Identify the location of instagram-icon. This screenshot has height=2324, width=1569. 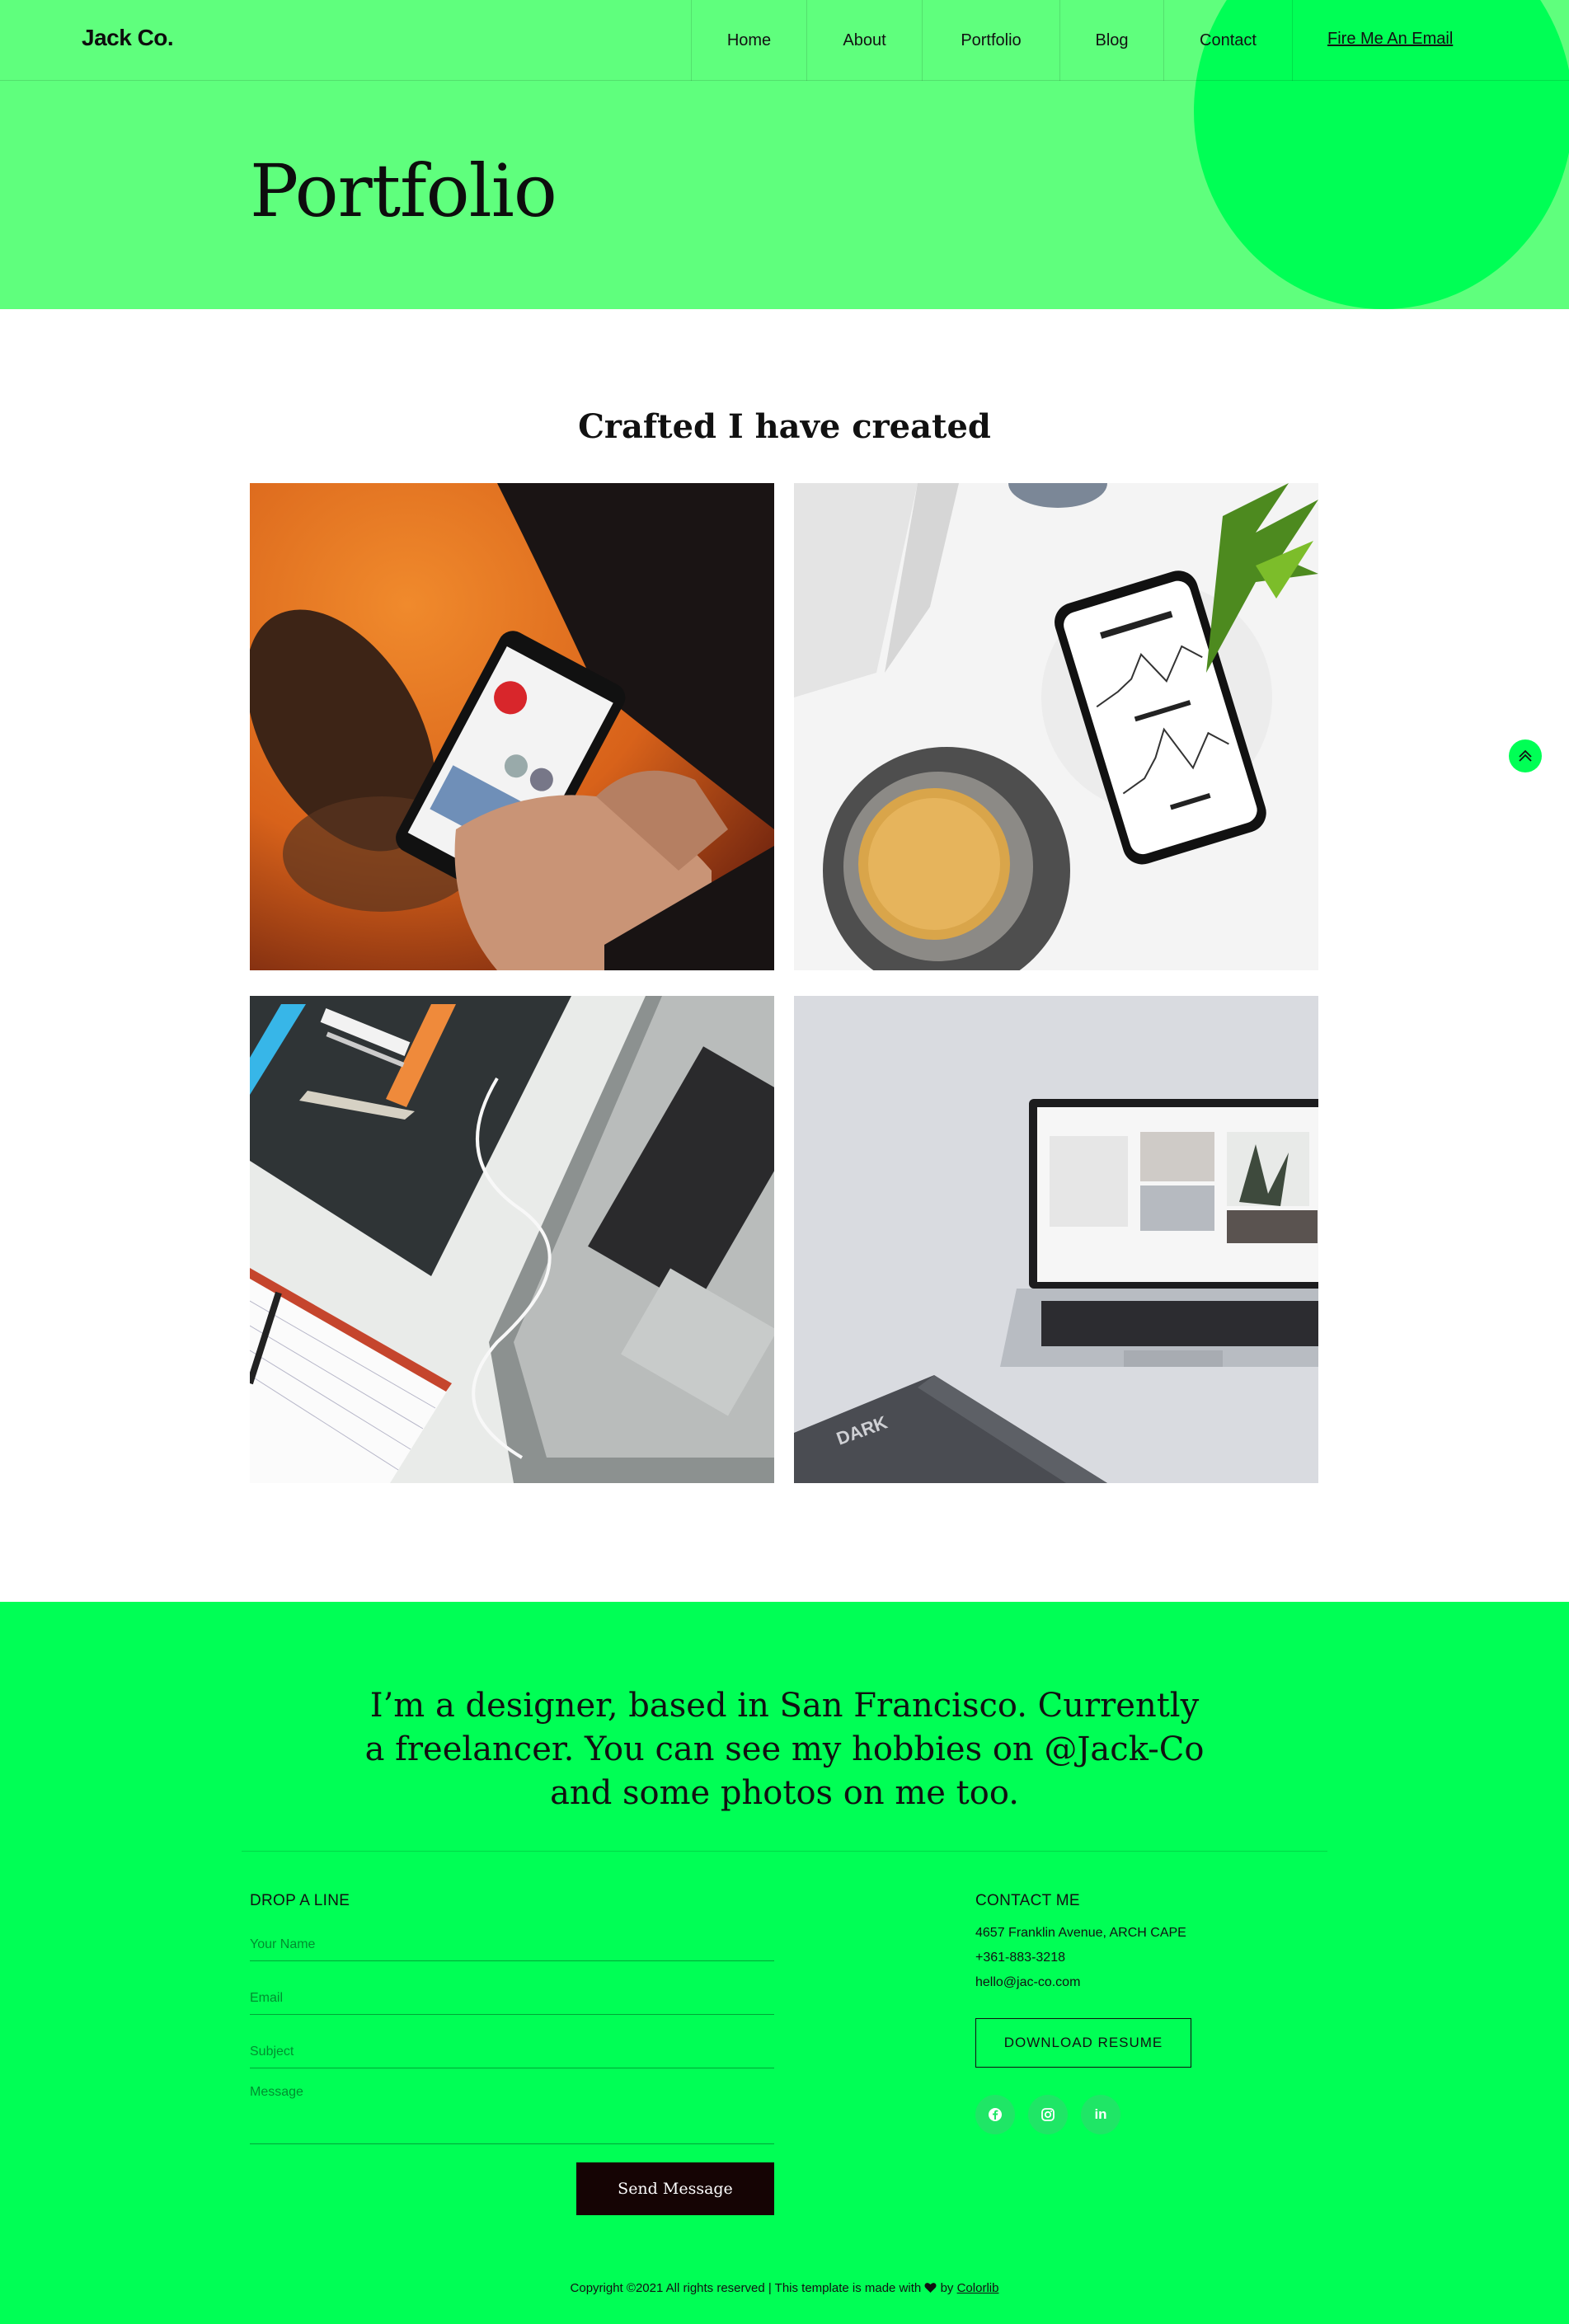
(1048, 2114).